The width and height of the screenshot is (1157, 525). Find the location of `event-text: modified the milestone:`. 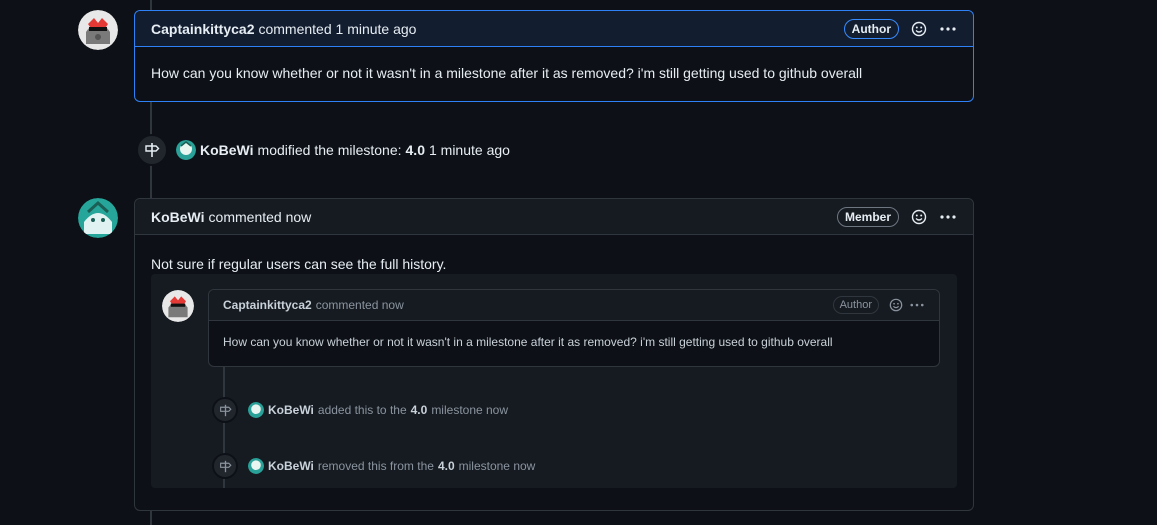

event-text: modified the milestone: is located at coordinates (329, 150).